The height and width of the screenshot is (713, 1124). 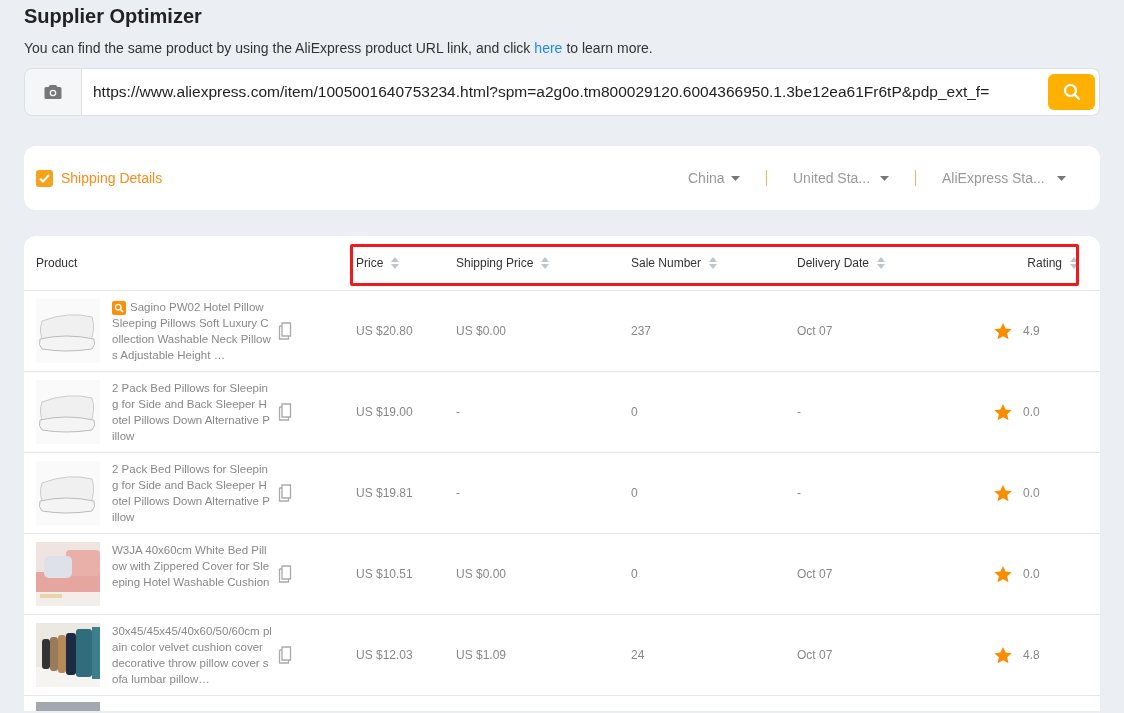 I want to click on shipping-details-label: Shipping Details, so click(x=112, y=178).